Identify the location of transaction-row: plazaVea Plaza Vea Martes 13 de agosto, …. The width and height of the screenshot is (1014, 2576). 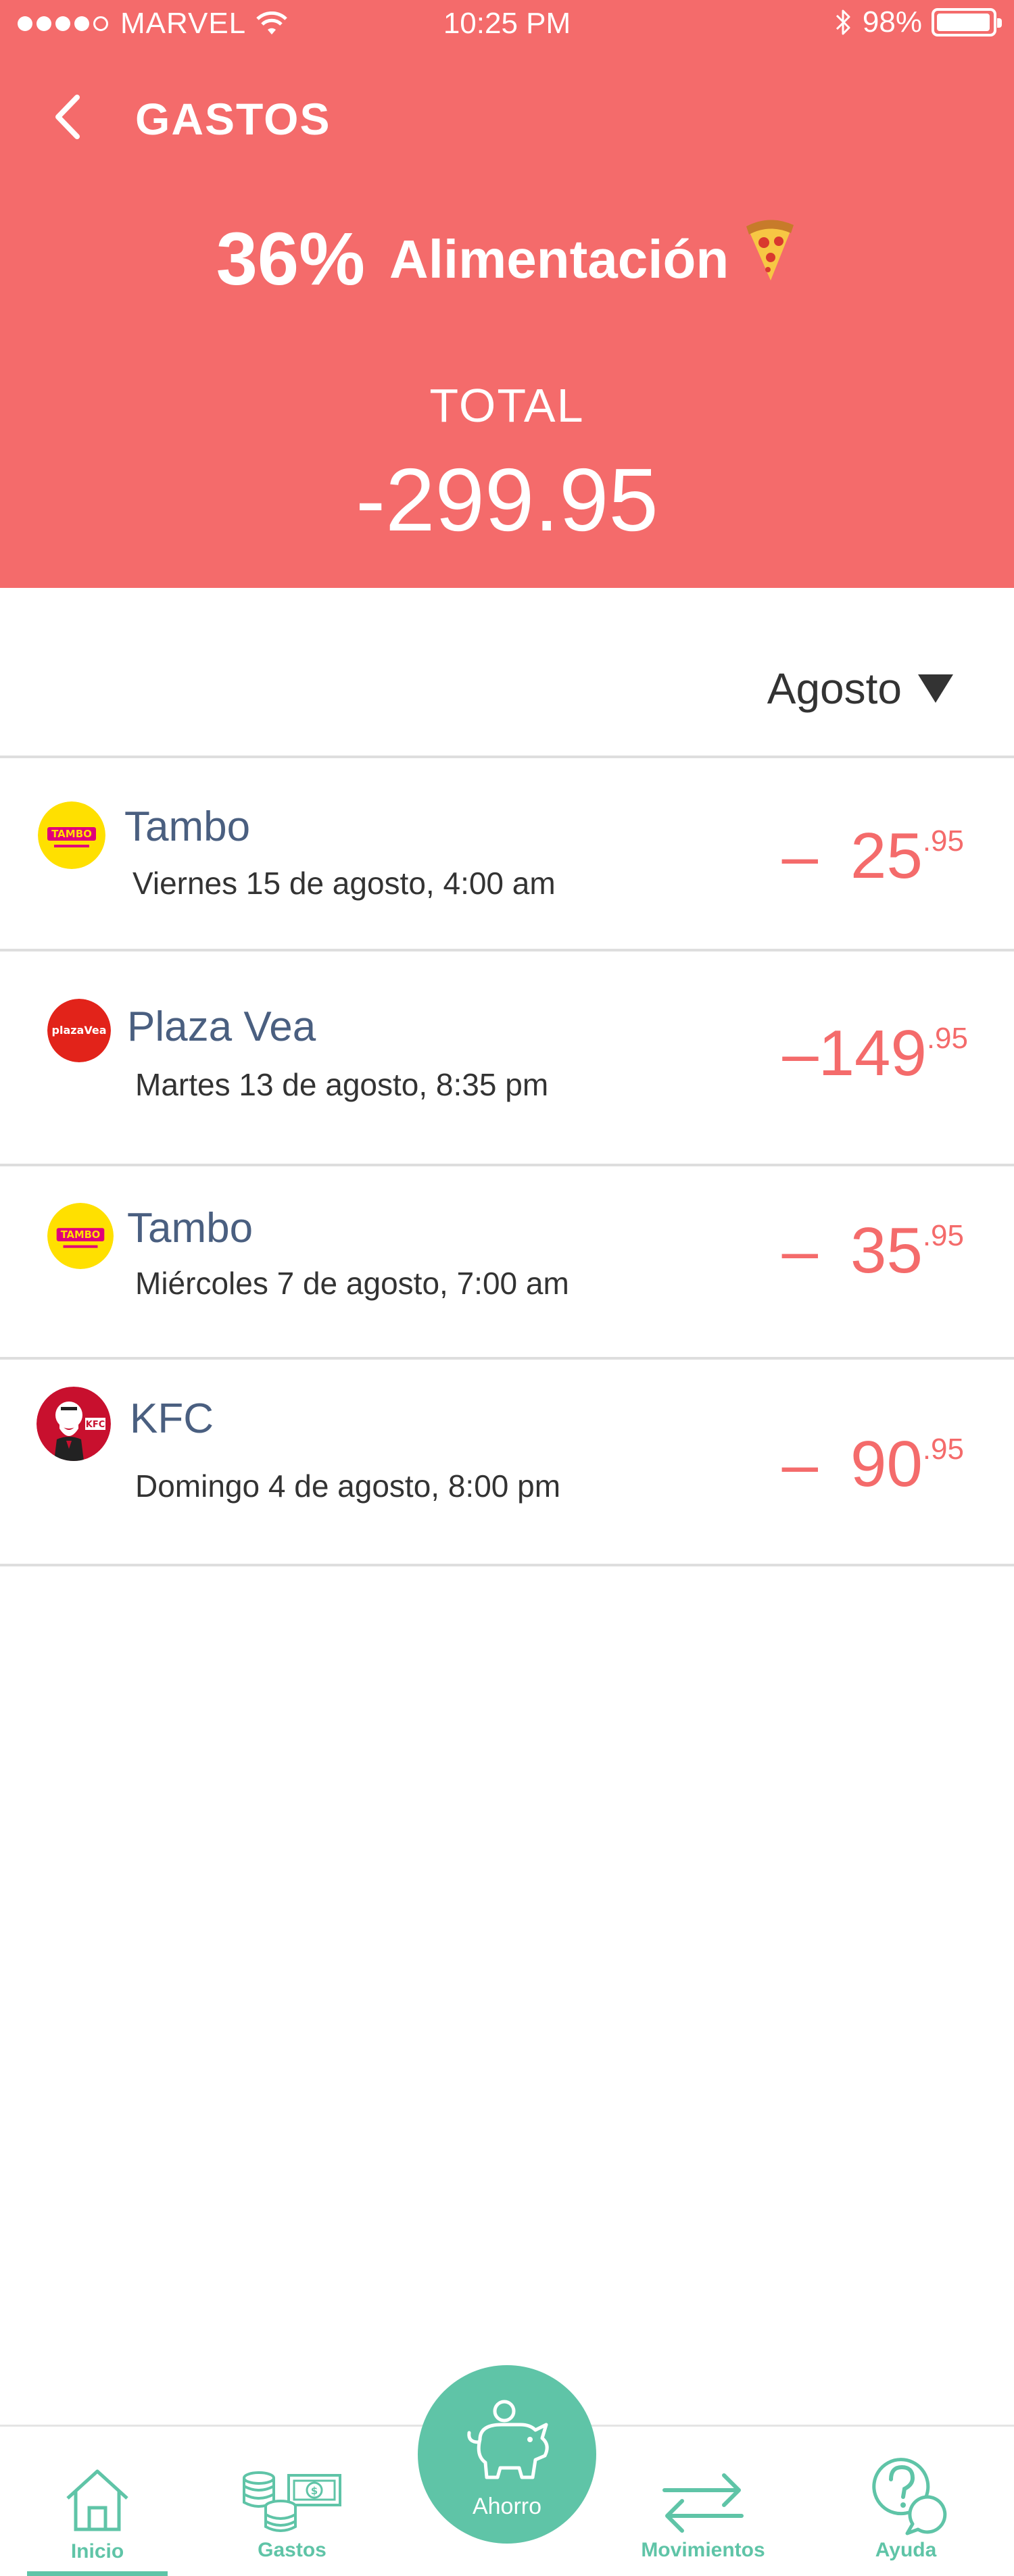
(507, 1058).